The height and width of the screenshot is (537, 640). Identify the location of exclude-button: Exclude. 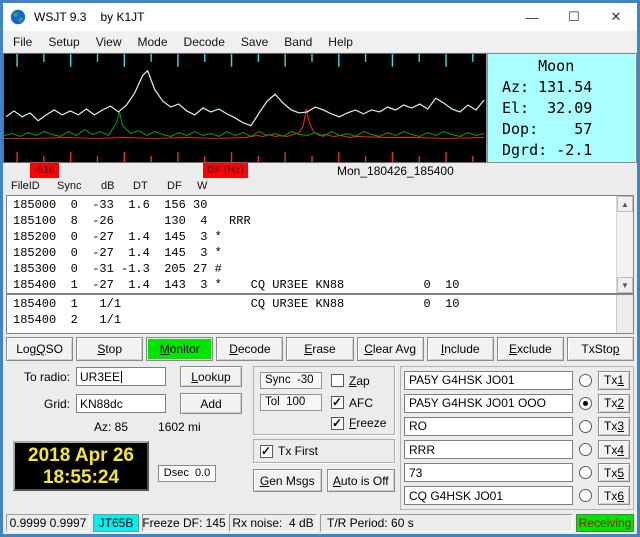
(530, 349).